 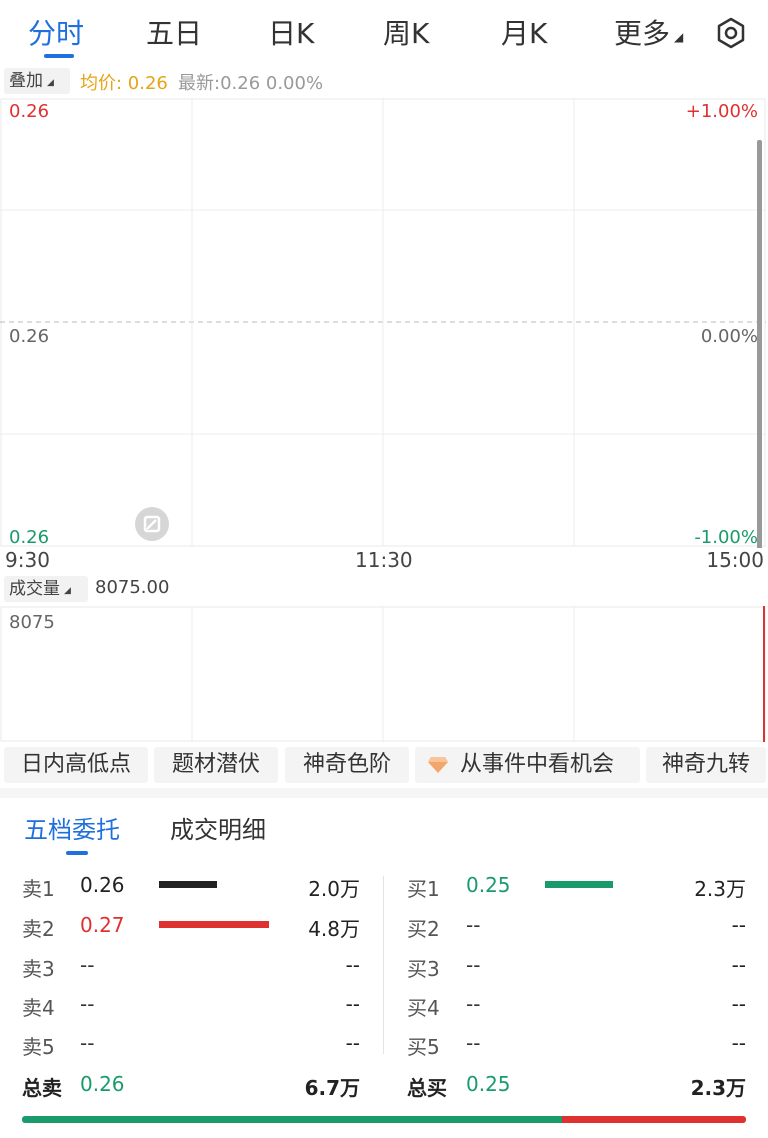 What do you see at coordinates (423, 889) in the screenshot?
I see `buy-1-label: 买1` at bounding box center [423, 889].